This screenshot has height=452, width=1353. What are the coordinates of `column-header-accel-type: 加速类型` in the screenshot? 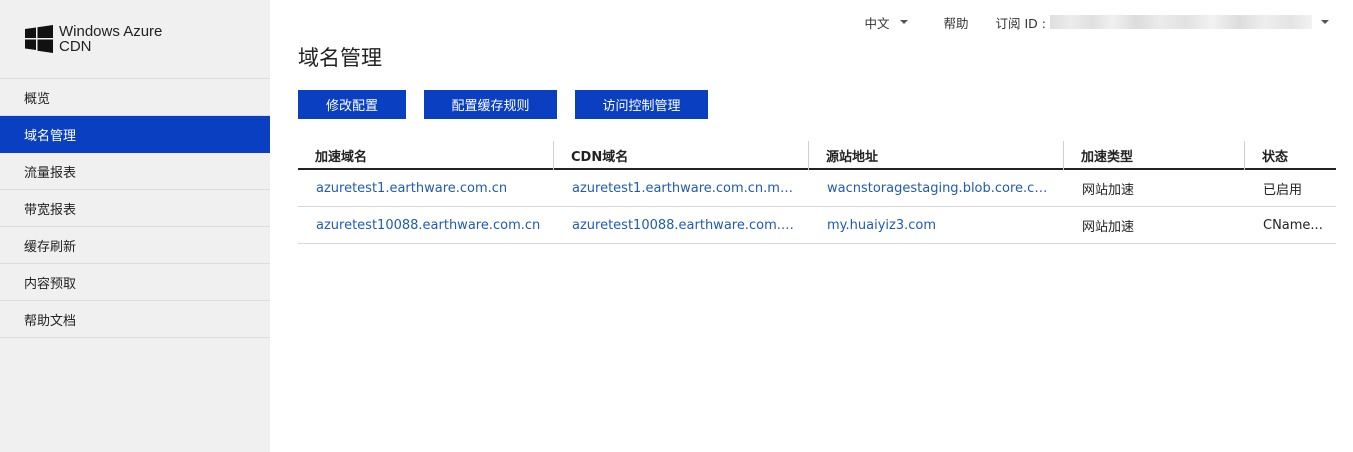 It's located at (1154, 155).